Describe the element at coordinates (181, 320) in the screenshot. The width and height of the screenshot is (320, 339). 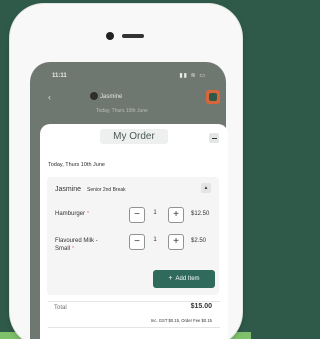
I see `total-note: Inc. GST $0.15, Order Fee $0.15` at that location.